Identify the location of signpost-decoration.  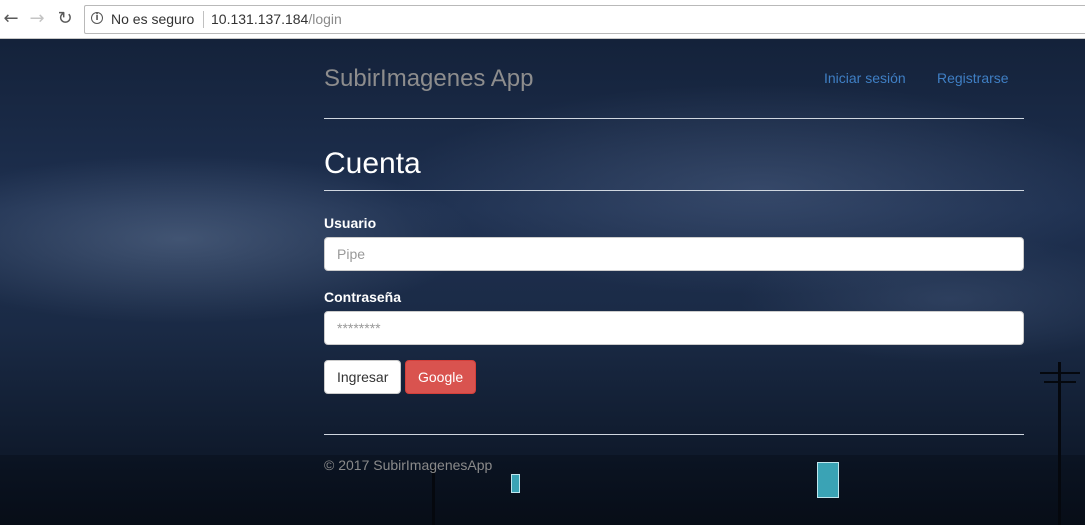
(433, 496).